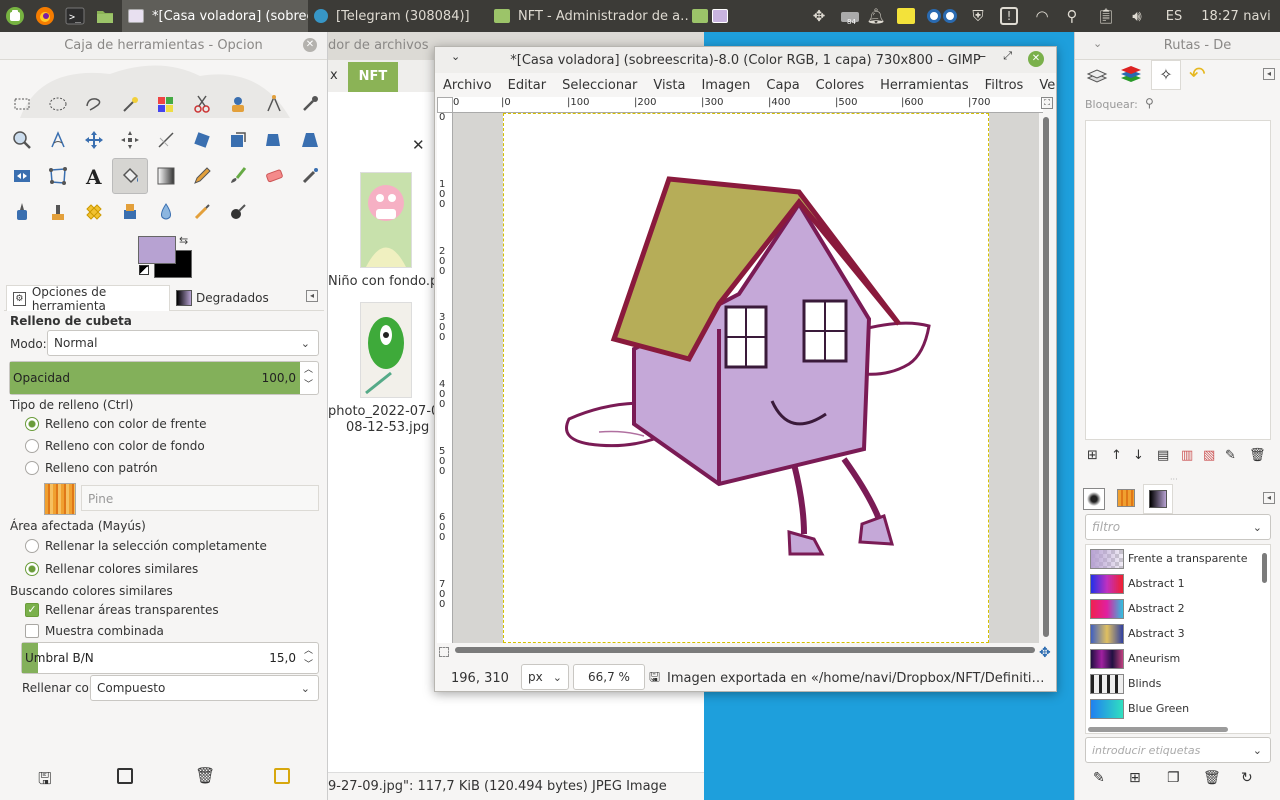 This screenshot has width=1280, height=800. I want to click on fill-transparent-checkbox: ✓, so click(32, 610).